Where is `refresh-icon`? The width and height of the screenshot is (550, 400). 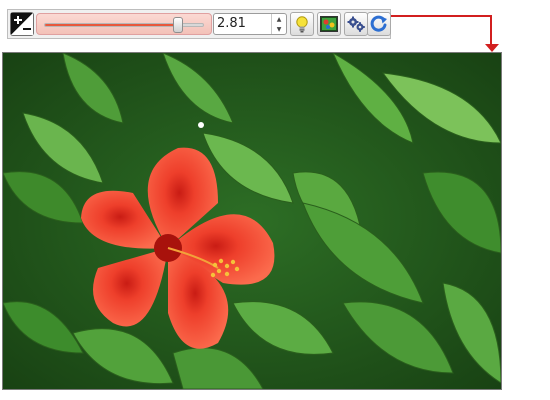 refresh-icon is located at coordinates (379, 24).